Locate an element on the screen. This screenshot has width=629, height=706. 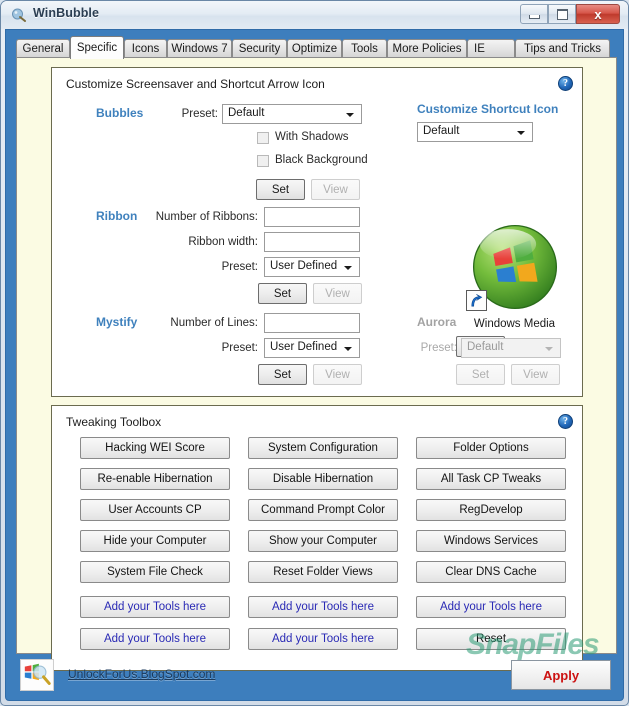
tweaking-toolbox-title: Tweaking Toolbox is located at coordinates (114, 422).